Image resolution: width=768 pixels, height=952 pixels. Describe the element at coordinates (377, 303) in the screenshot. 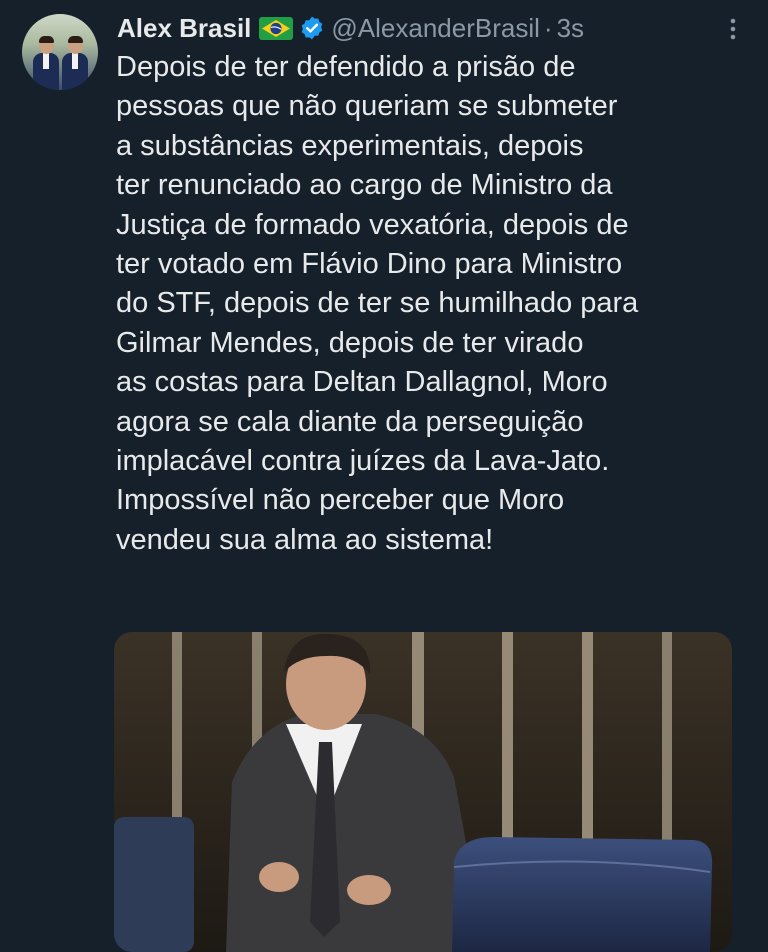

I see `tweet-text-line: do STF, depois de ter se humilhado para` at that location.